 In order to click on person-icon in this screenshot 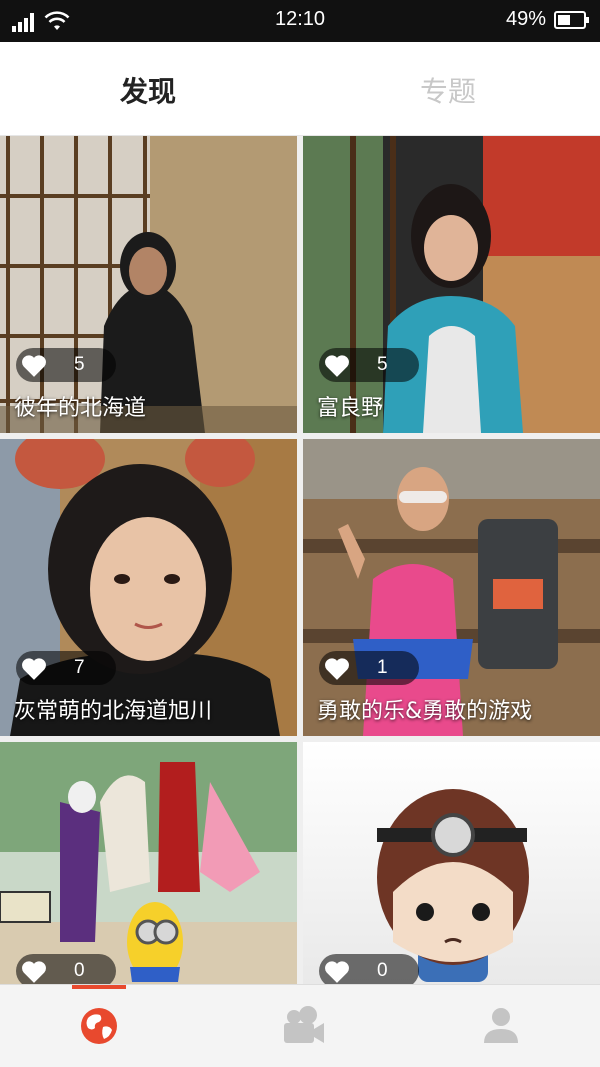, I will do `click(501, 1026)`.